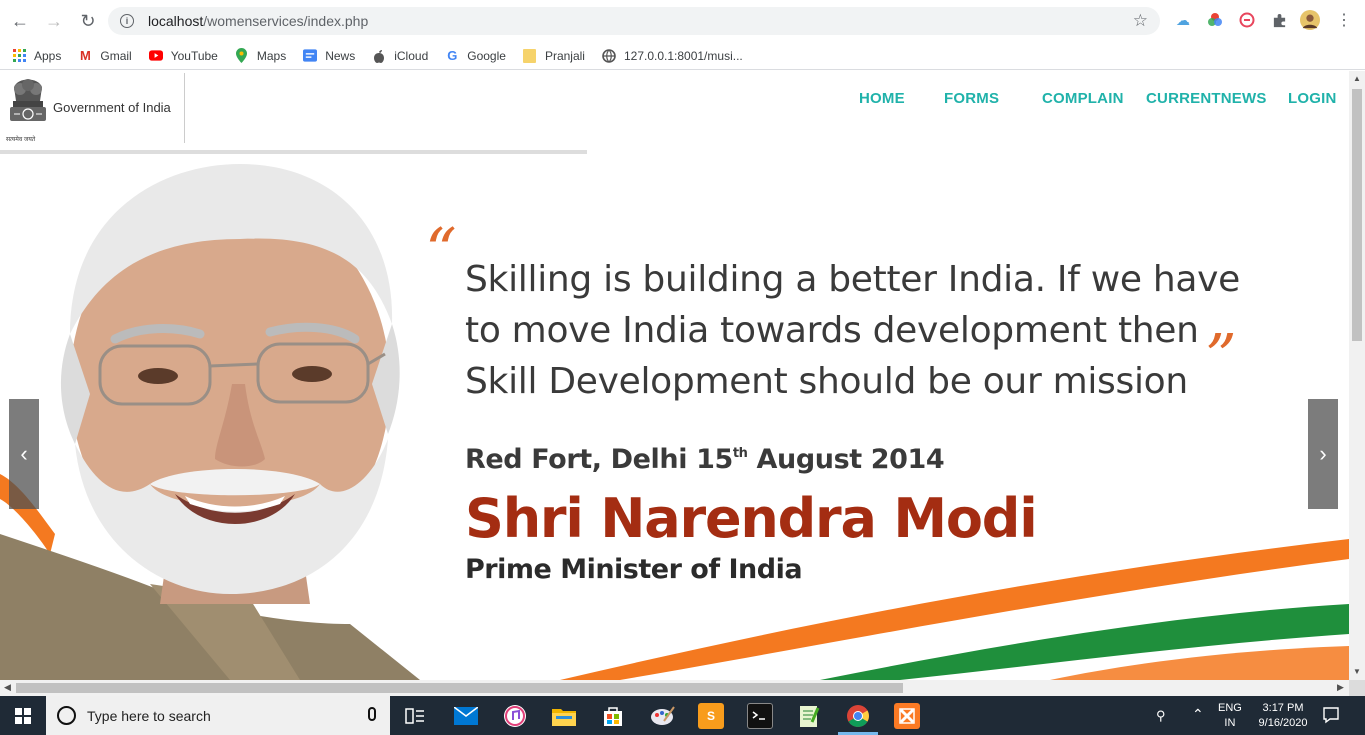 The height and width of the screenshot is (735, 1365). I want to click on close-quote-mark: ”, so click(1221, 356).